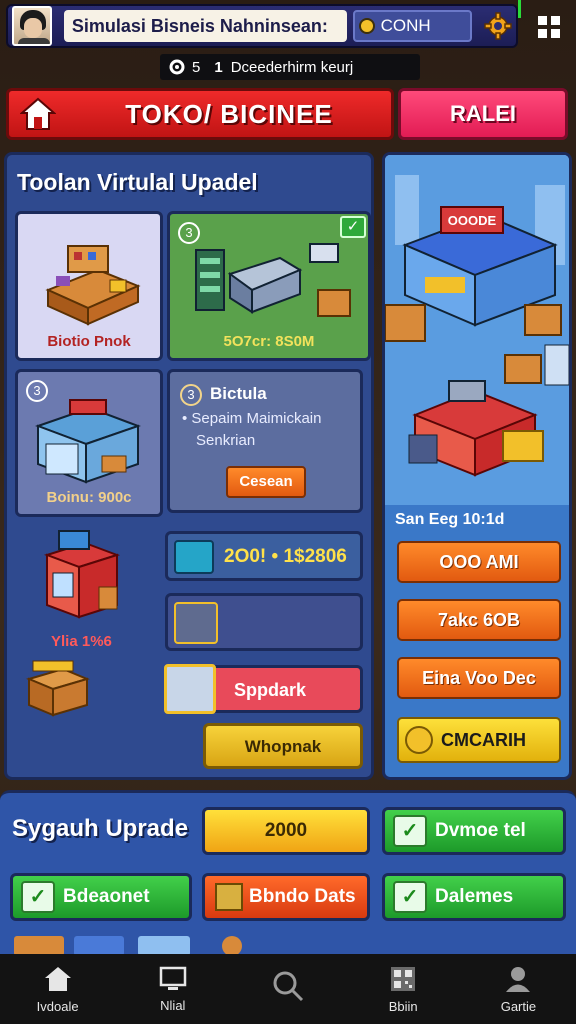  I want to click on storefront-illustration, so click(88, 441).